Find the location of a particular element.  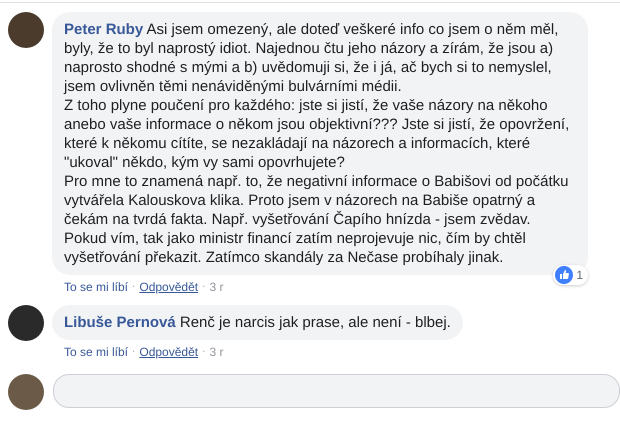

comment-text: Libuše Pernová Renč je narcis jak prase, ale není - blbej. is located at coordinates (257, 322).